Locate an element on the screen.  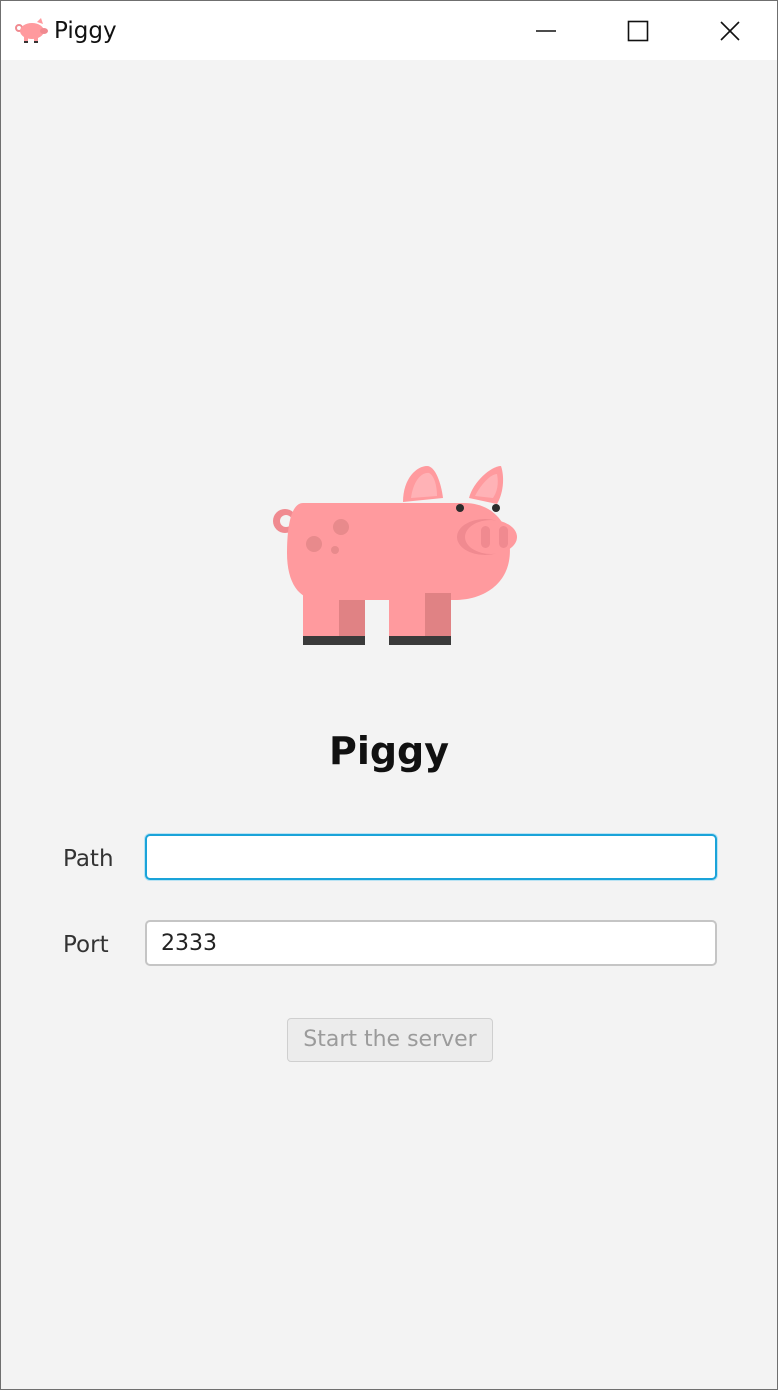
minimize-icon is located at coordinates (546, 30).